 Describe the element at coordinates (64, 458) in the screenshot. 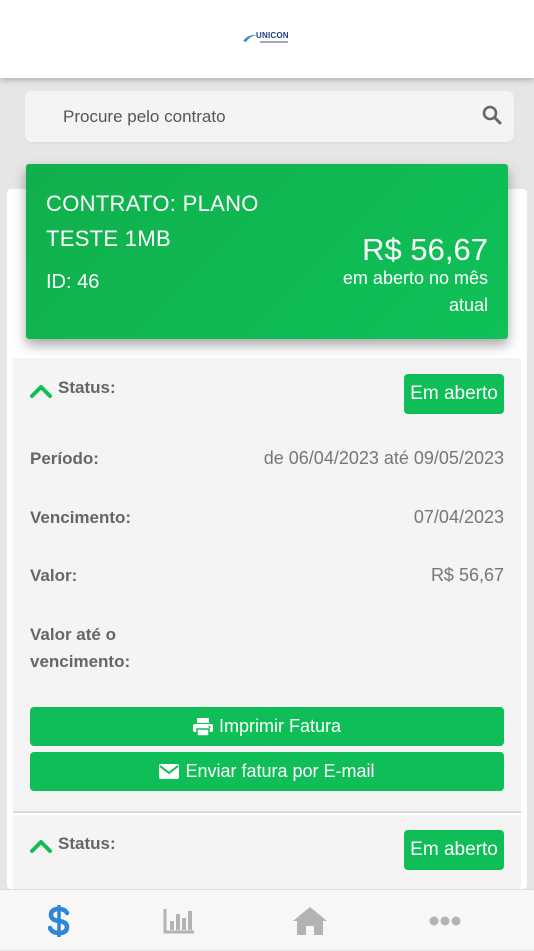

I see `period-label: Período:` at that location.